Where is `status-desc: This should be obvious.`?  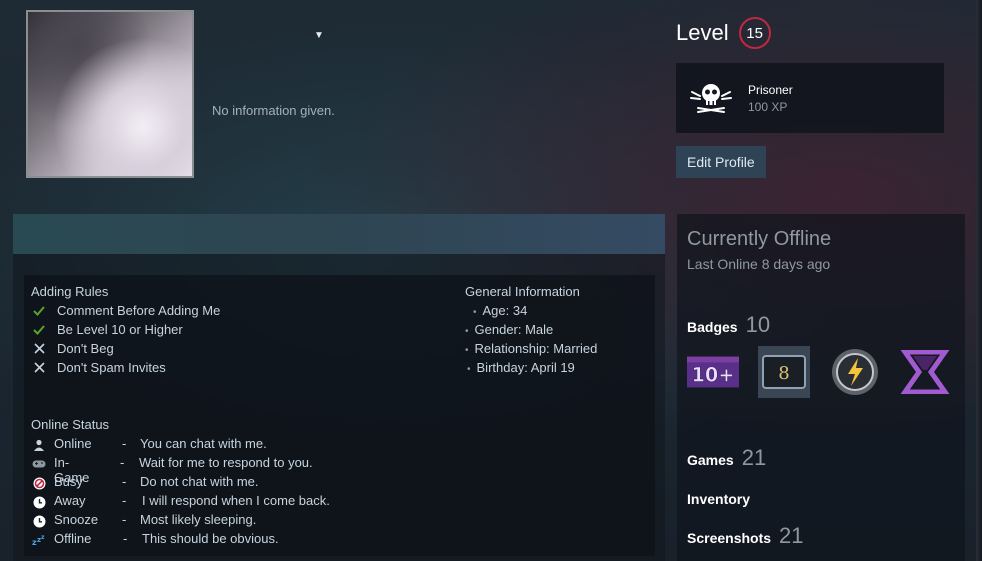
status-desc: This should be obvious. is located at coordinates (210, 538).